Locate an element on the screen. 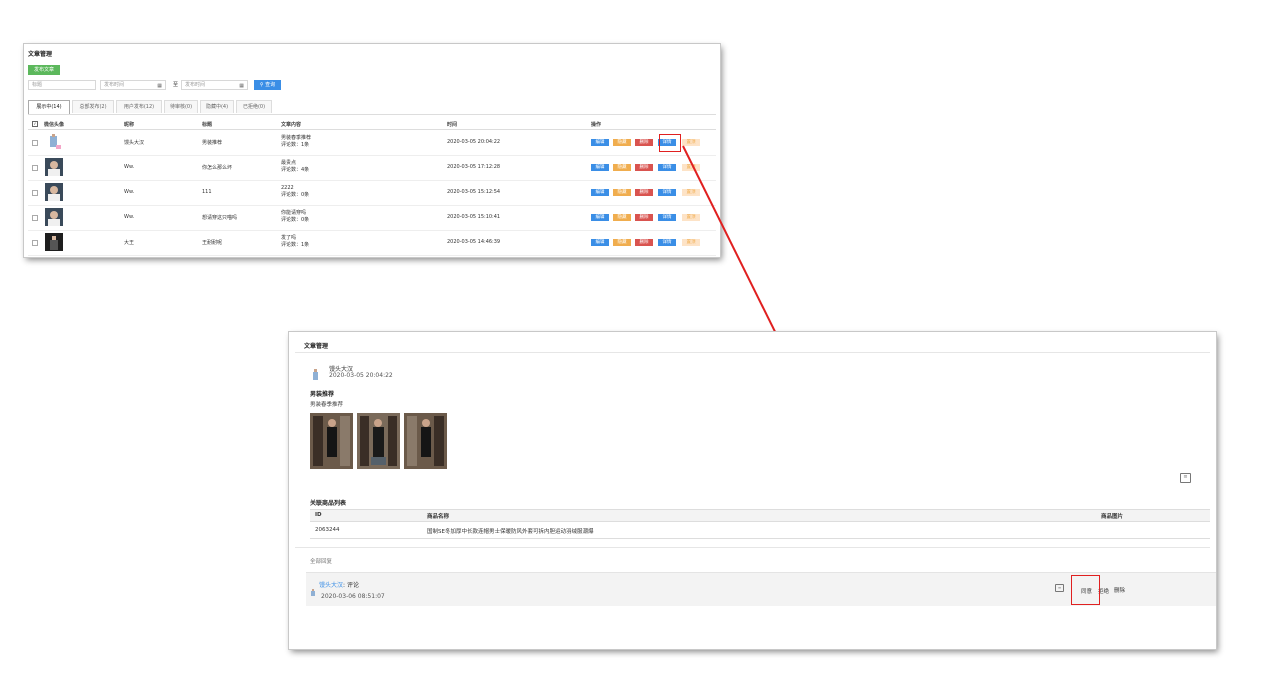 The width and height of the screenshot is (1268, 688). article-title: 男装推荐 is located at coordinates (322, 394).